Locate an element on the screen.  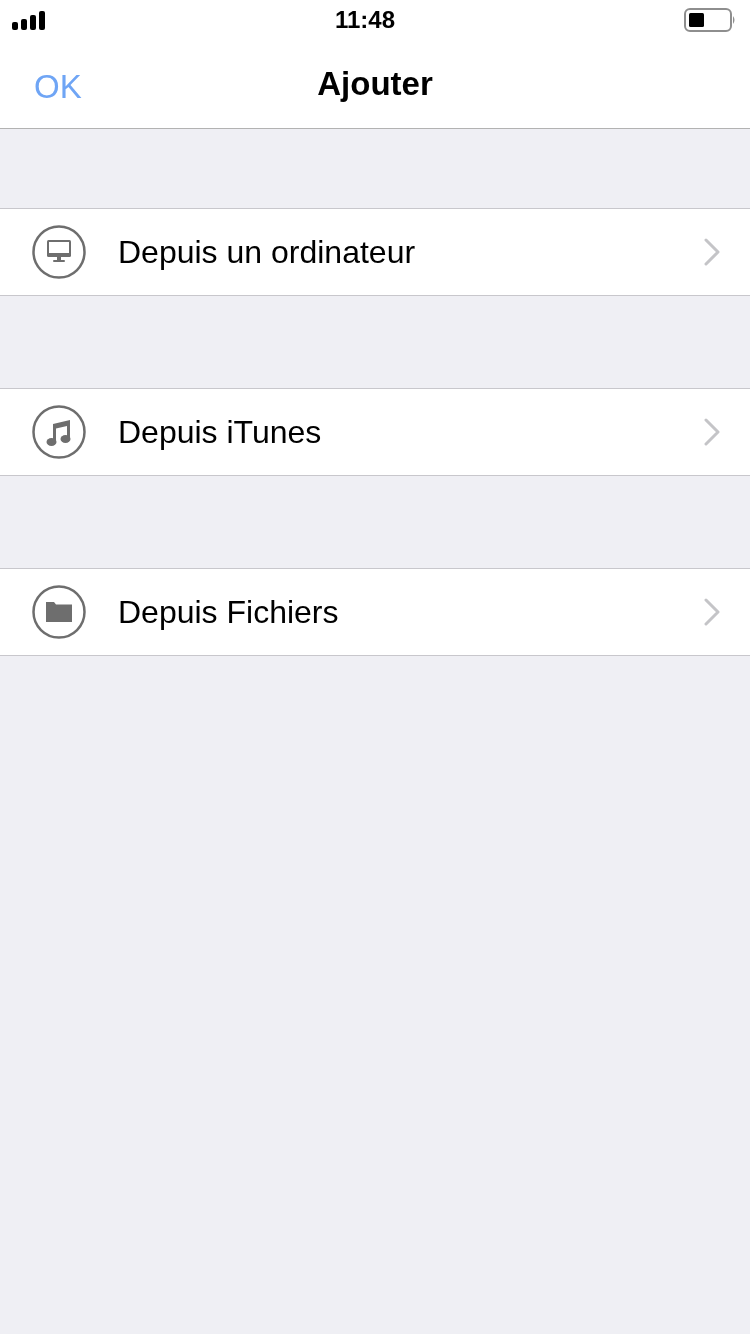
computer-icon is located at coordinates (59, 252).